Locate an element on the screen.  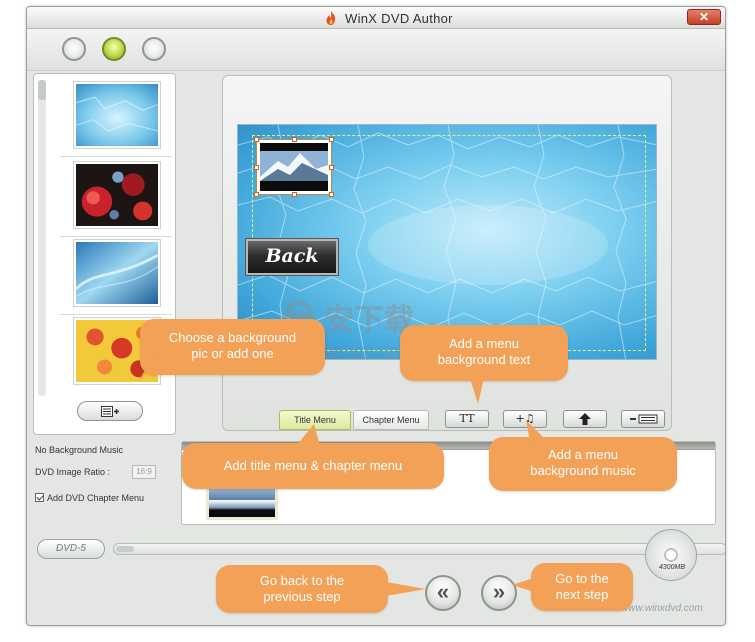
add-background-button is located at coordinates (110, 411).